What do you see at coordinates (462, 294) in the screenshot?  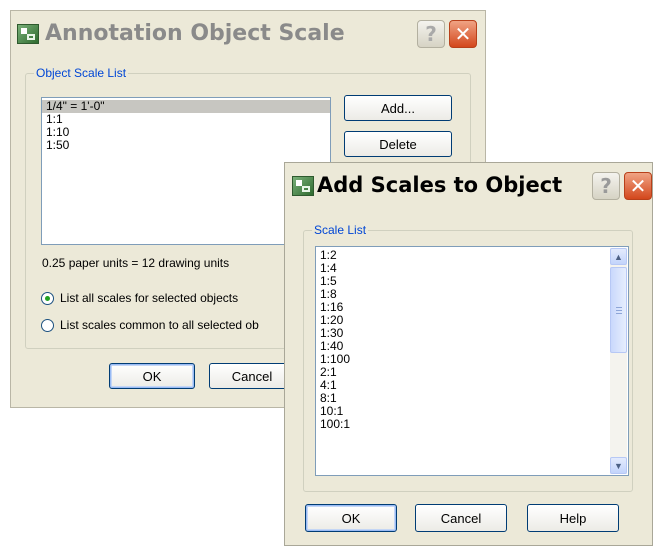 I see `list-item: 1:8` at bounding box center [462, 294].